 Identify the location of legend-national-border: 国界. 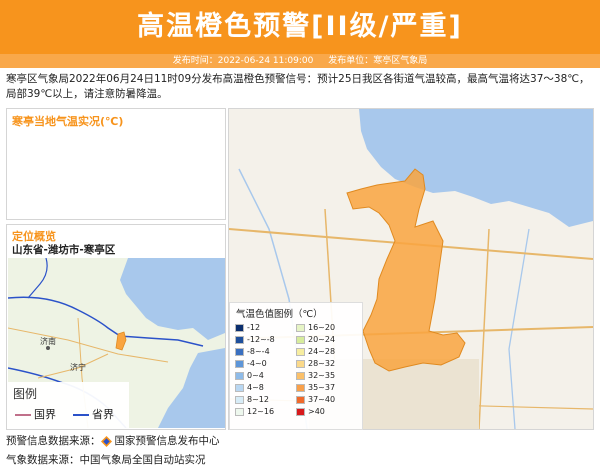
(35, 414).